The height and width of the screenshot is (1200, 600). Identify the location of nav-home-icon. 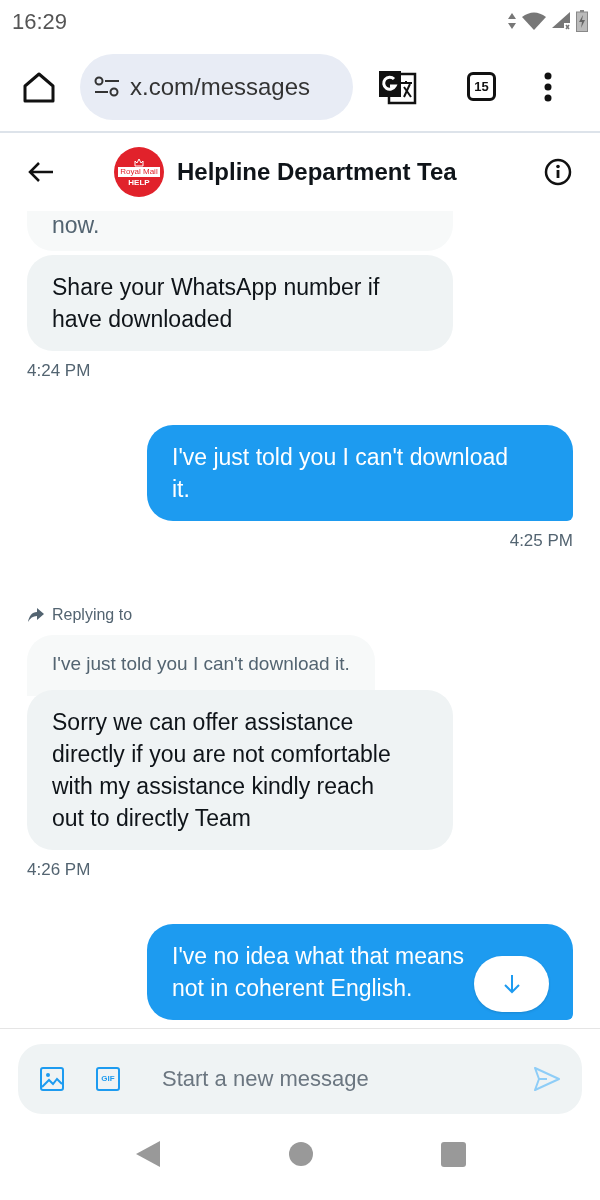
(300, 1154).